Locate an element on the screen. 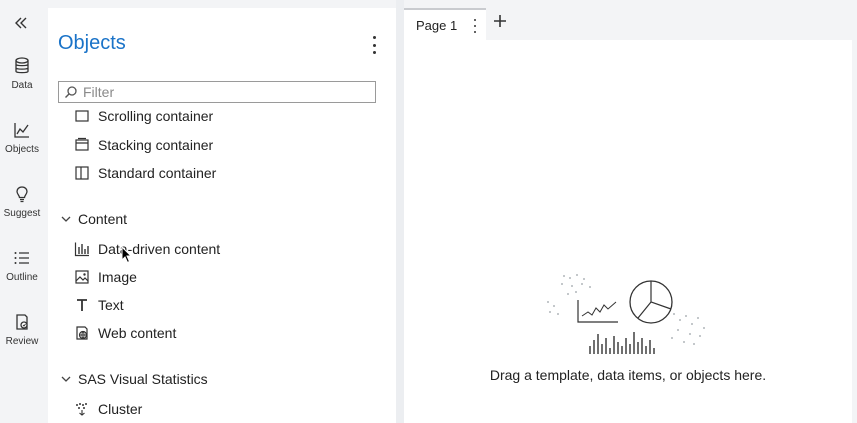  filter-input is located at coordinates (220, 92).